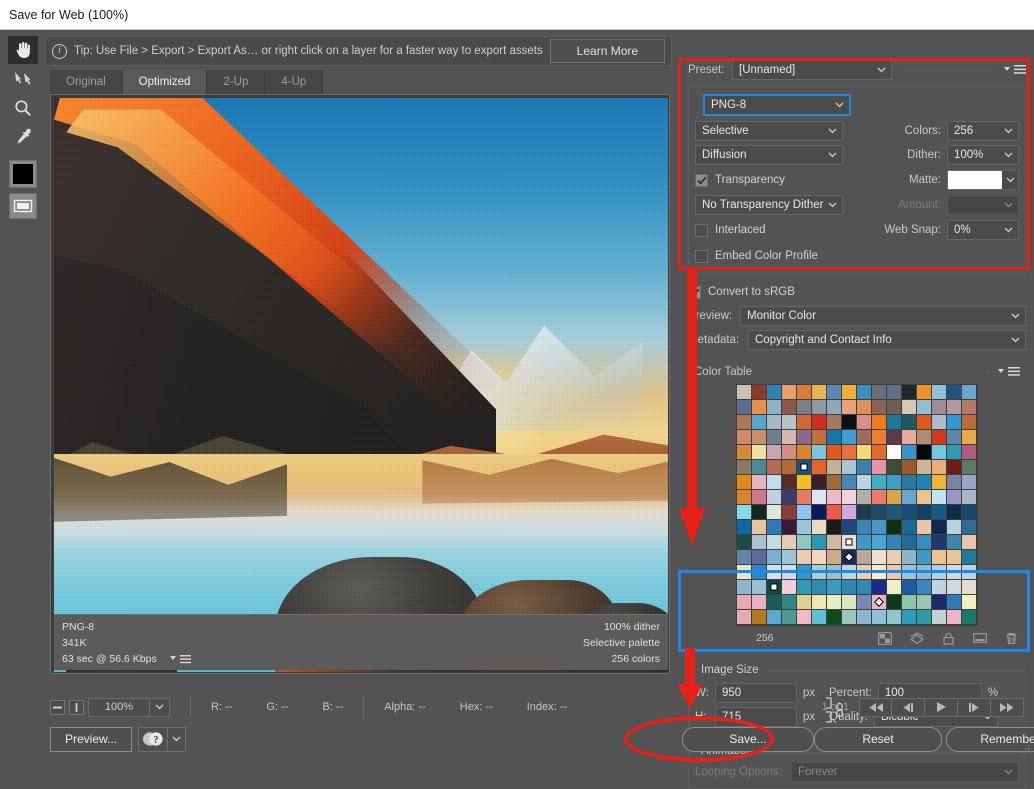 The height and width of the screenshot is (789, 1034). What do you see at coordinates (917, 638) in the screenshot?
I see `shift-web-palette-icon` at bounding box center [917, 638].